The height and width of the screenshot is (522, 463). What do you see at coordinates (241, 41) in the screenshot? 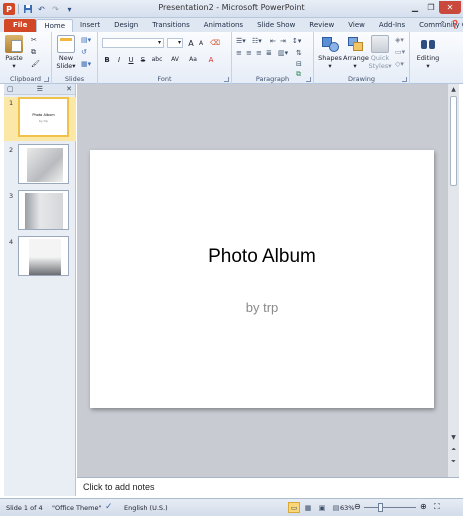
I see `bullets-icon: ☰▾` at bounding box center [241, 41].